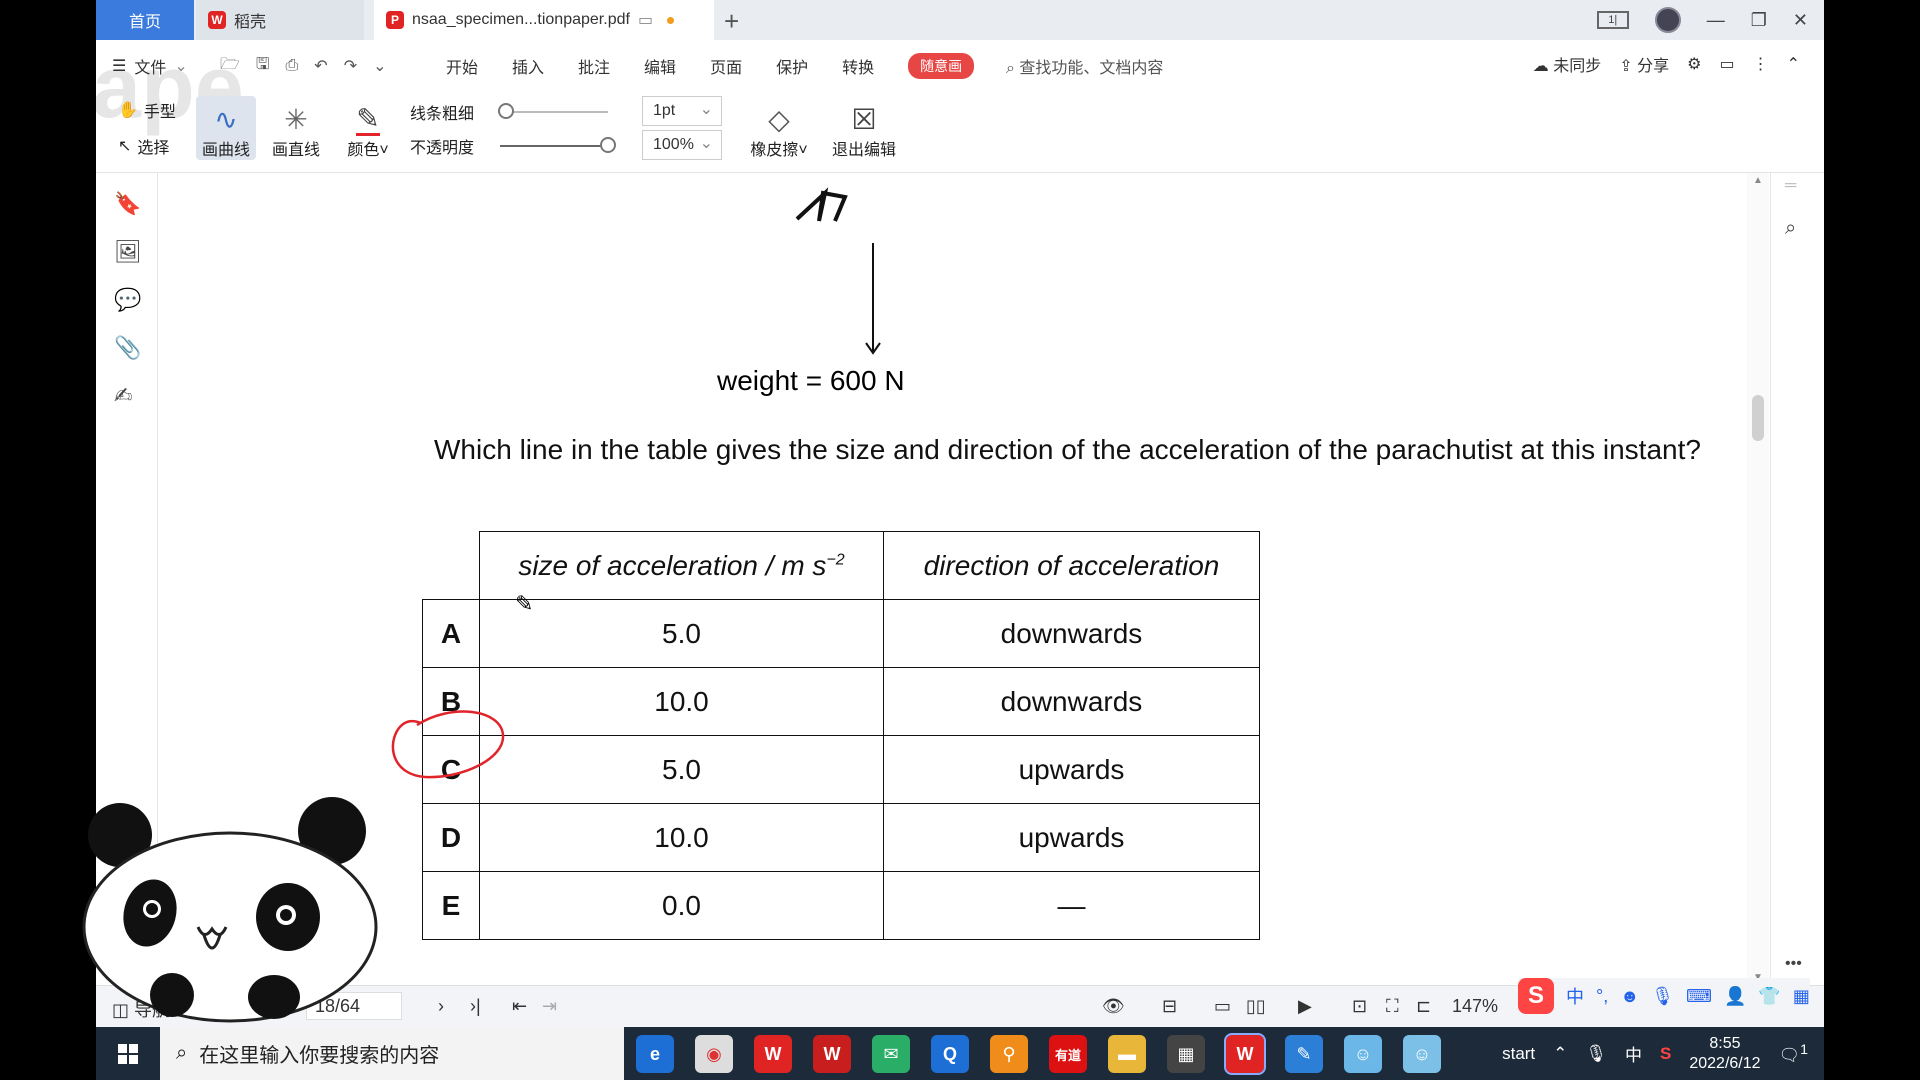  What do you see at coordinates (1567, 64) in the screenshot?
I see `cloud-sync-button: ☁ 未同步` at bounding box center [1567, 64].